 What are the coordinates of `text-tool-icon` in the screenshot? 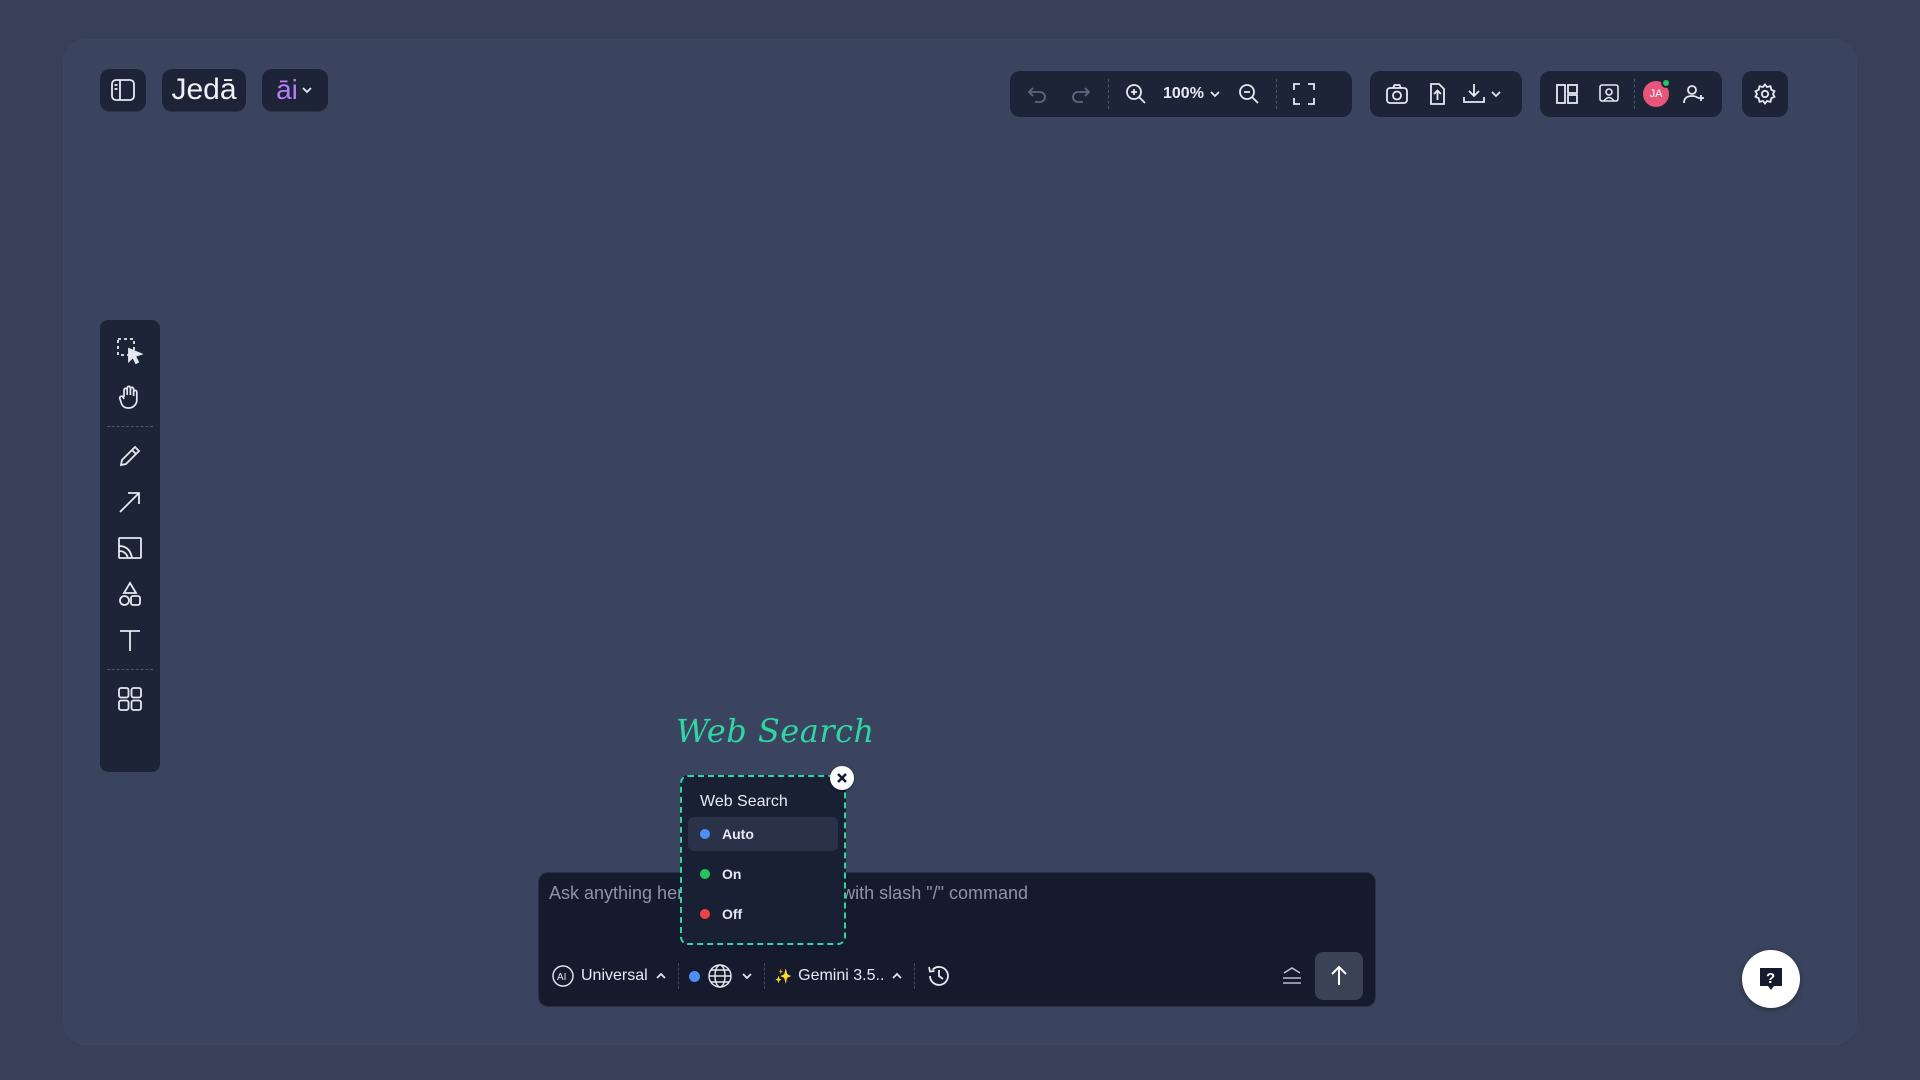 It's located at (130, 640).